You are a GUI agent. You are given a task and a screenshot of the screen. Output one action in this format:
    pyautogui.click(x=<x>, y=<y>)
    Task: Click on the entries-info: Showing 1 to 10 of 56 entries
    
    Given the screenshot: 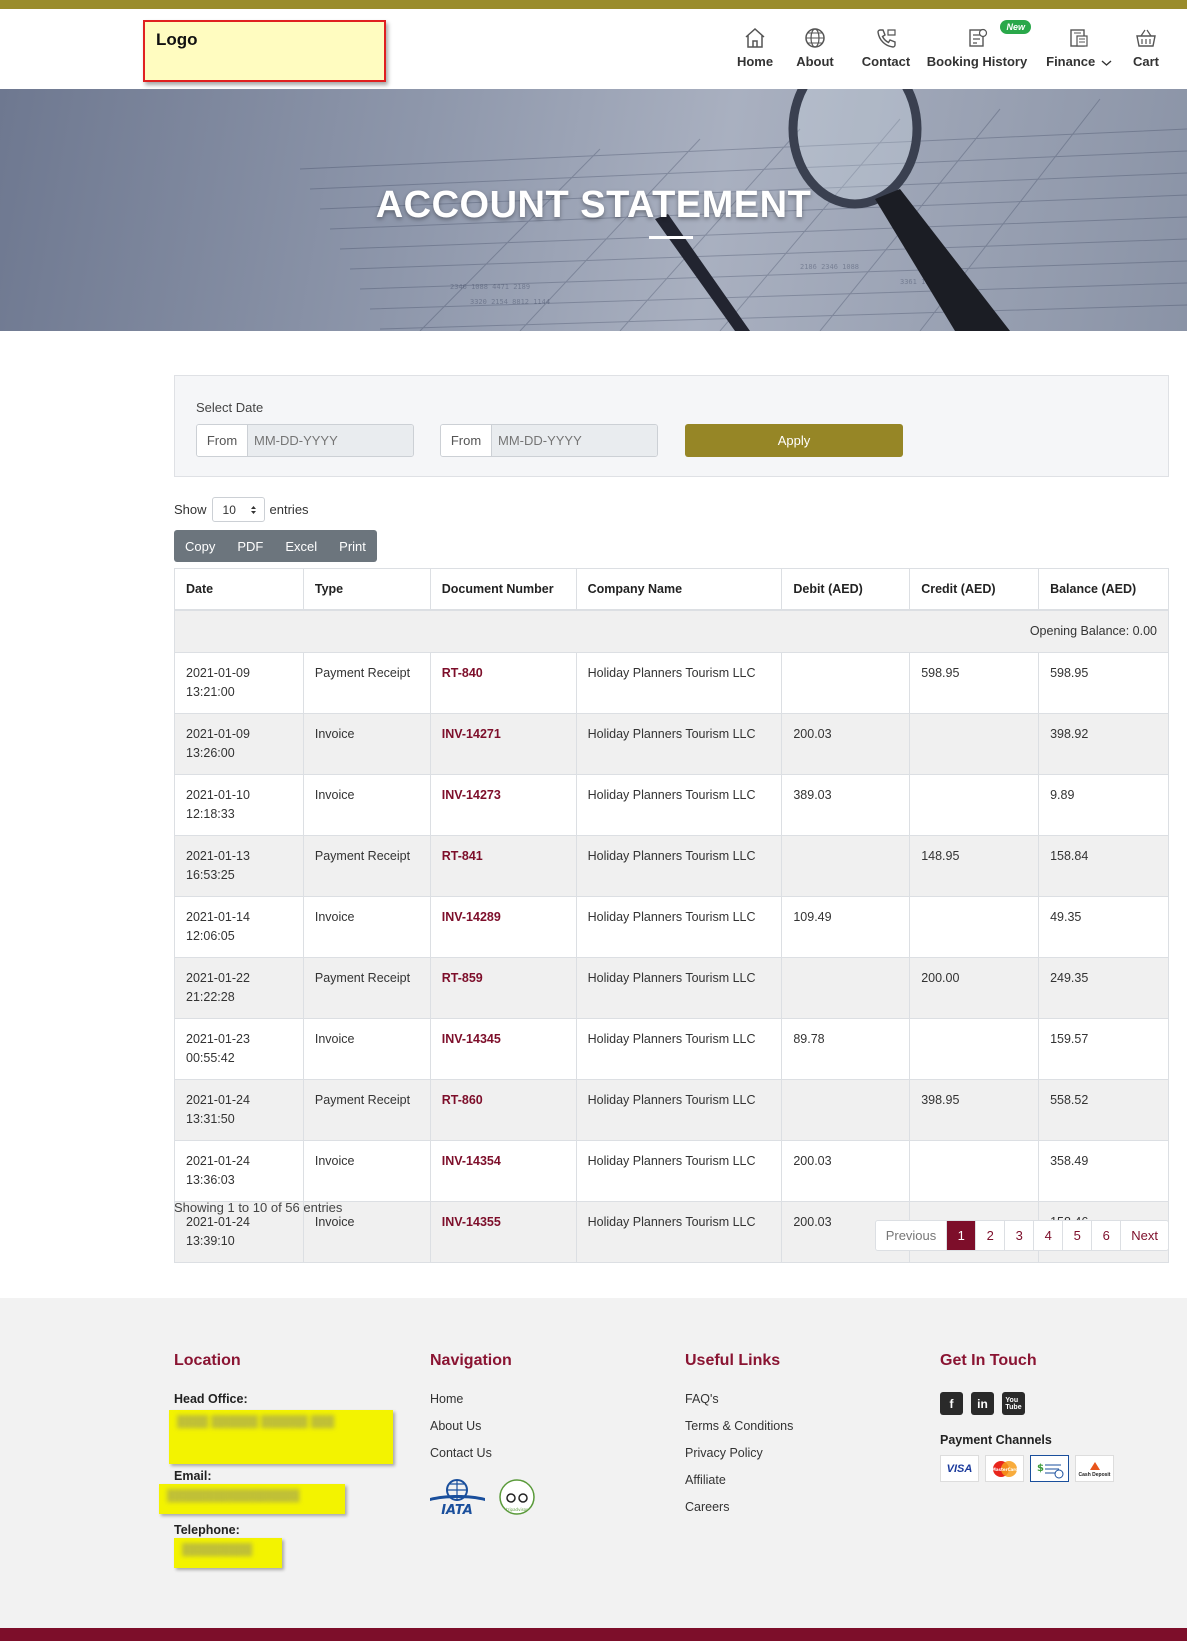 What is the action you would take?
    pyautogui.click(x=258, y=1207)
    